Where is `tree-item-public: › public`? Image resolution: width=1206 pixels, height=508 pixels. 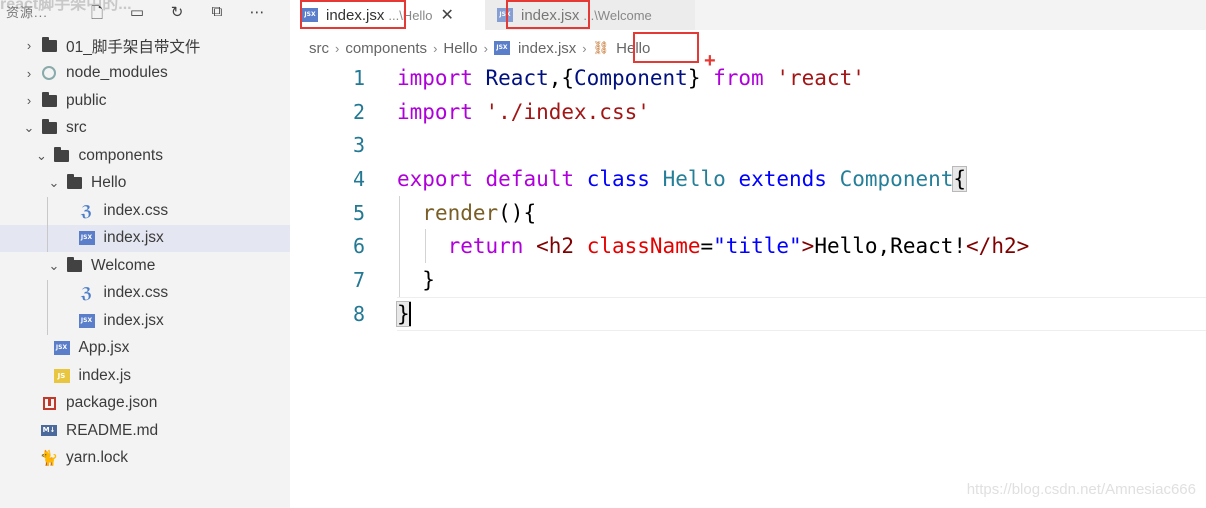
tree-item-public: › public is located at coordinates (145, 101).